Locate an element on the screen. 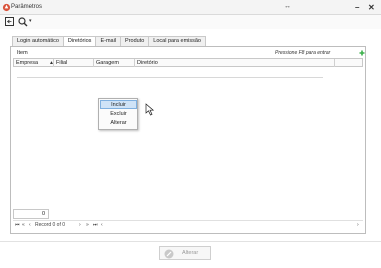  mouse-cursor-icon is located at coordinates (149, 109).